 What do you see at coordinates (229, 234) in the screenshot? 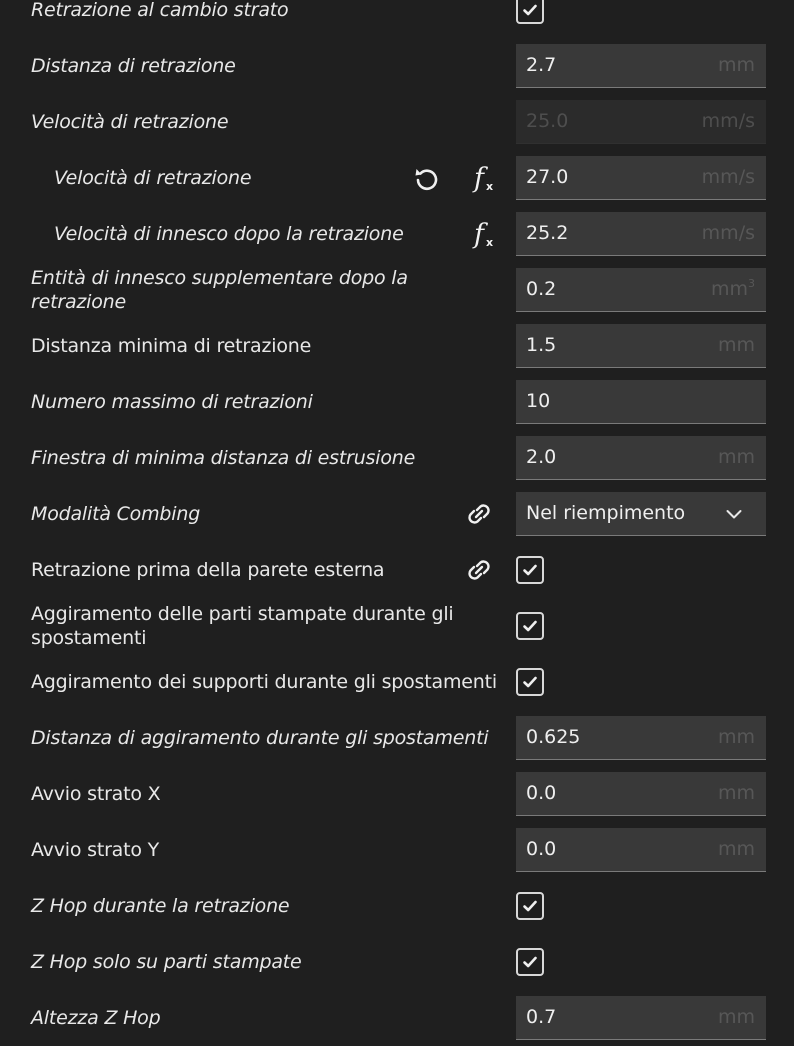
I see `setting-label: Velocità di innesco dopo la retrazione` at bounding box center [229, 234].